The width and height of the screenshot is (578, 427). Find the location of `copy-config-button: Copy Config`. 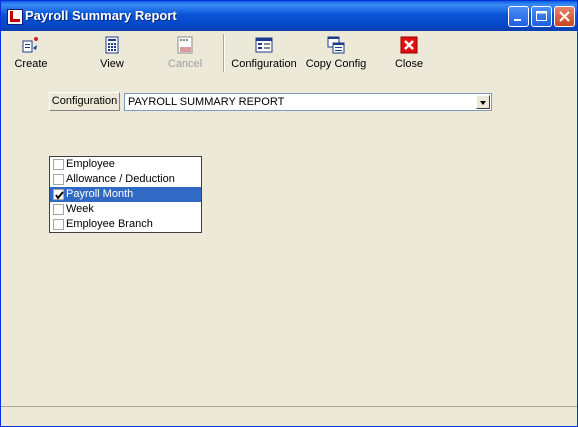

copy-config-button: Copy Config is located at coordinates (336, 53).